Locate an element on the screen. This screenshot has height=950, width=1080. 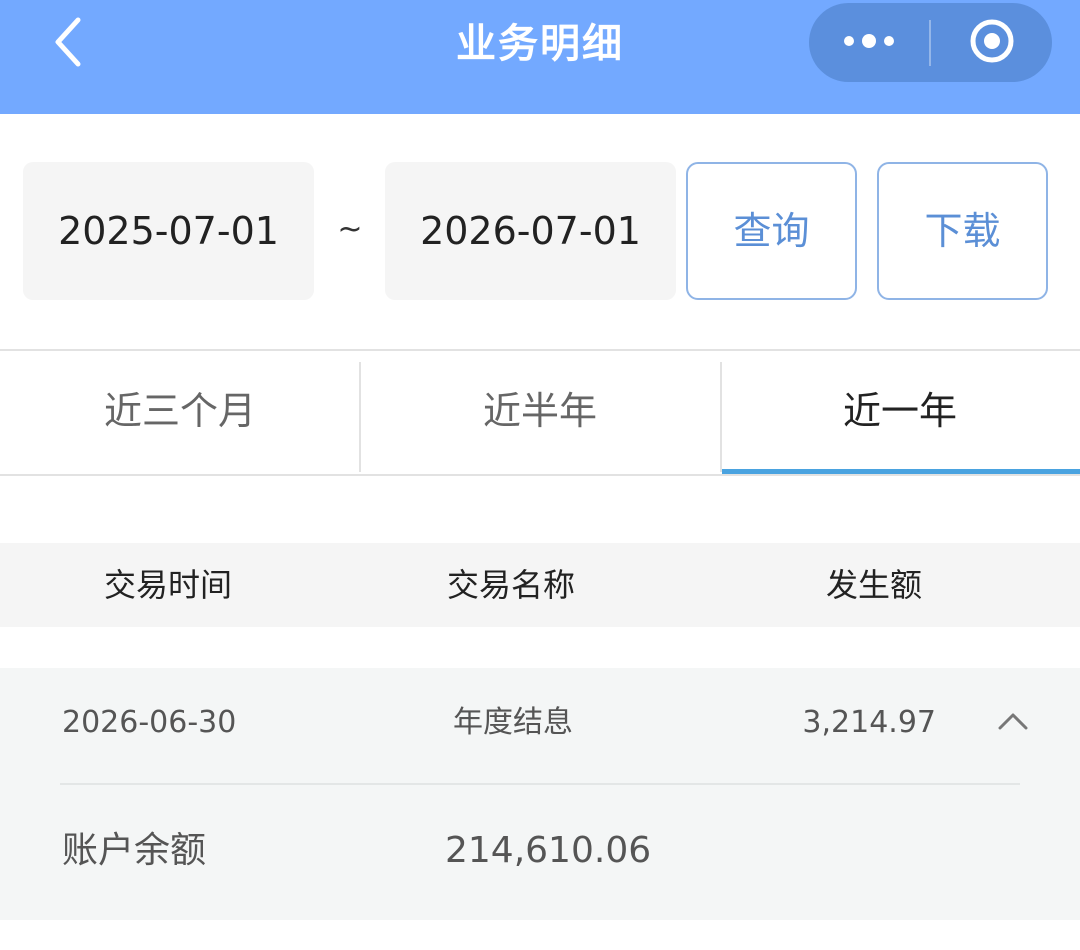
more-dots-icon is located at coordinates (869, 43).